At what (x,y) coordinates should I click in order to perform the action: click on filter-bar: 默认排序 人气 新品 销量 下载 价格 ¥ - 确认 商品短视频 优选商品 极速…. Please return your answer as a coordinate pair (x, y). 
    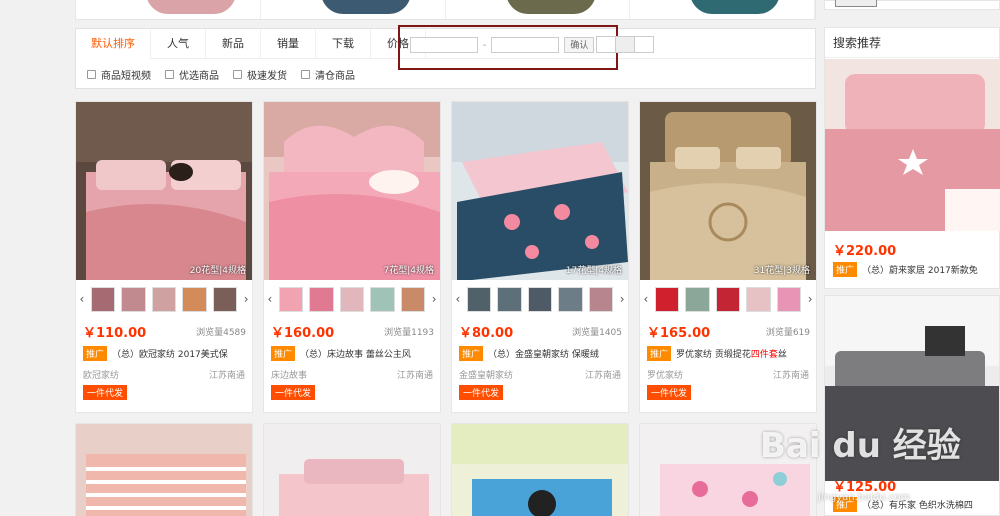
    Looking at the image, I should click on (445, 57).